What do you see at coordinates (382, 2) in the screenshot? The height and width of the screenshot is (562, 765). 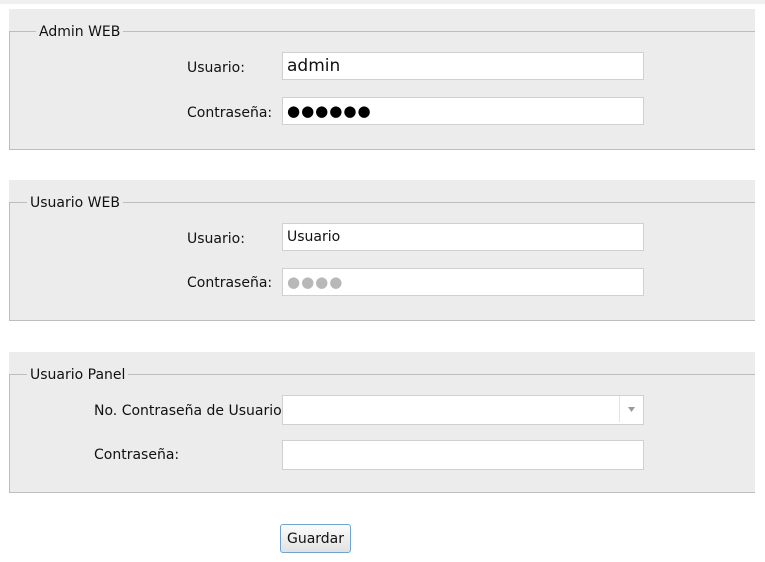 I see `top-divider` at bounding box center [382, 2].